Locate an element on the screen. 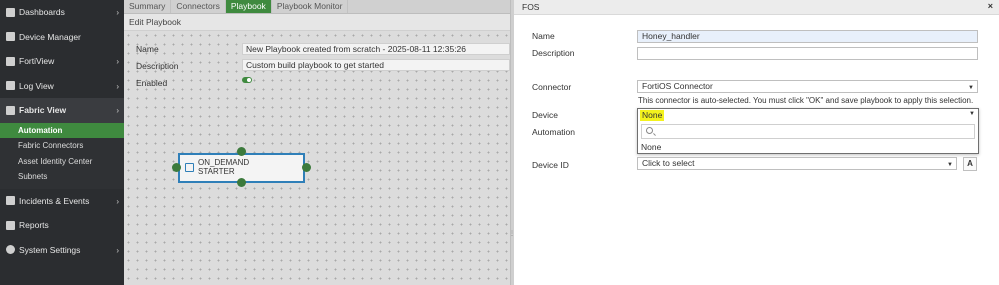  nav-label: Log View is located at coordinates (36, 85).